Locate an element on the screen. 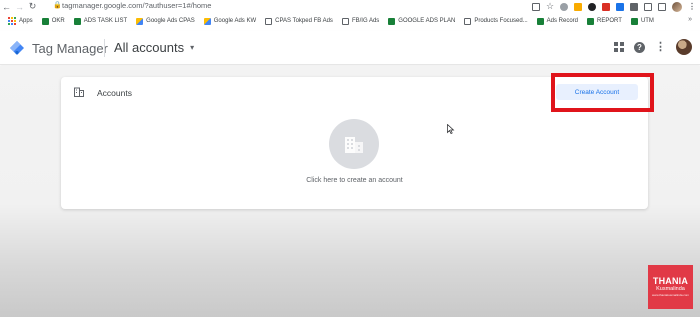 The width and height of the screenshot is (700, 317). bookmark-label: Google Ads KW is located at coordinates (235, 21).